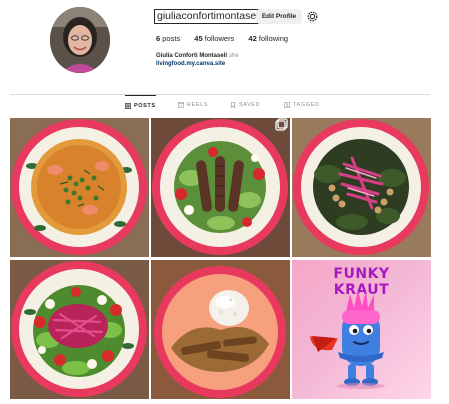 The image size is (449, 404). I want to click on post-sausages-salad, so click(220, 187).